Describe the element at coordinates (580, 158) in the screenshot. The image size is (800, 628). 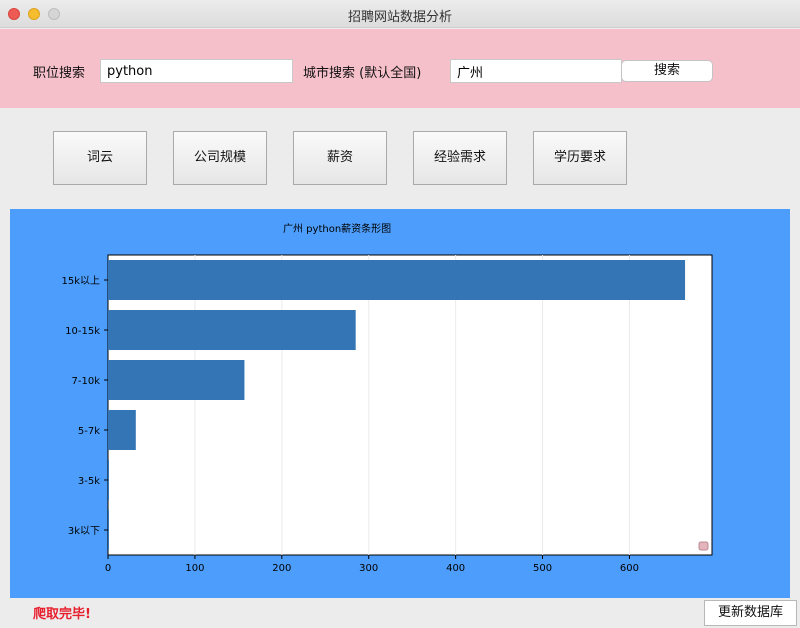
I see `education-button: 学历要求` at that location.